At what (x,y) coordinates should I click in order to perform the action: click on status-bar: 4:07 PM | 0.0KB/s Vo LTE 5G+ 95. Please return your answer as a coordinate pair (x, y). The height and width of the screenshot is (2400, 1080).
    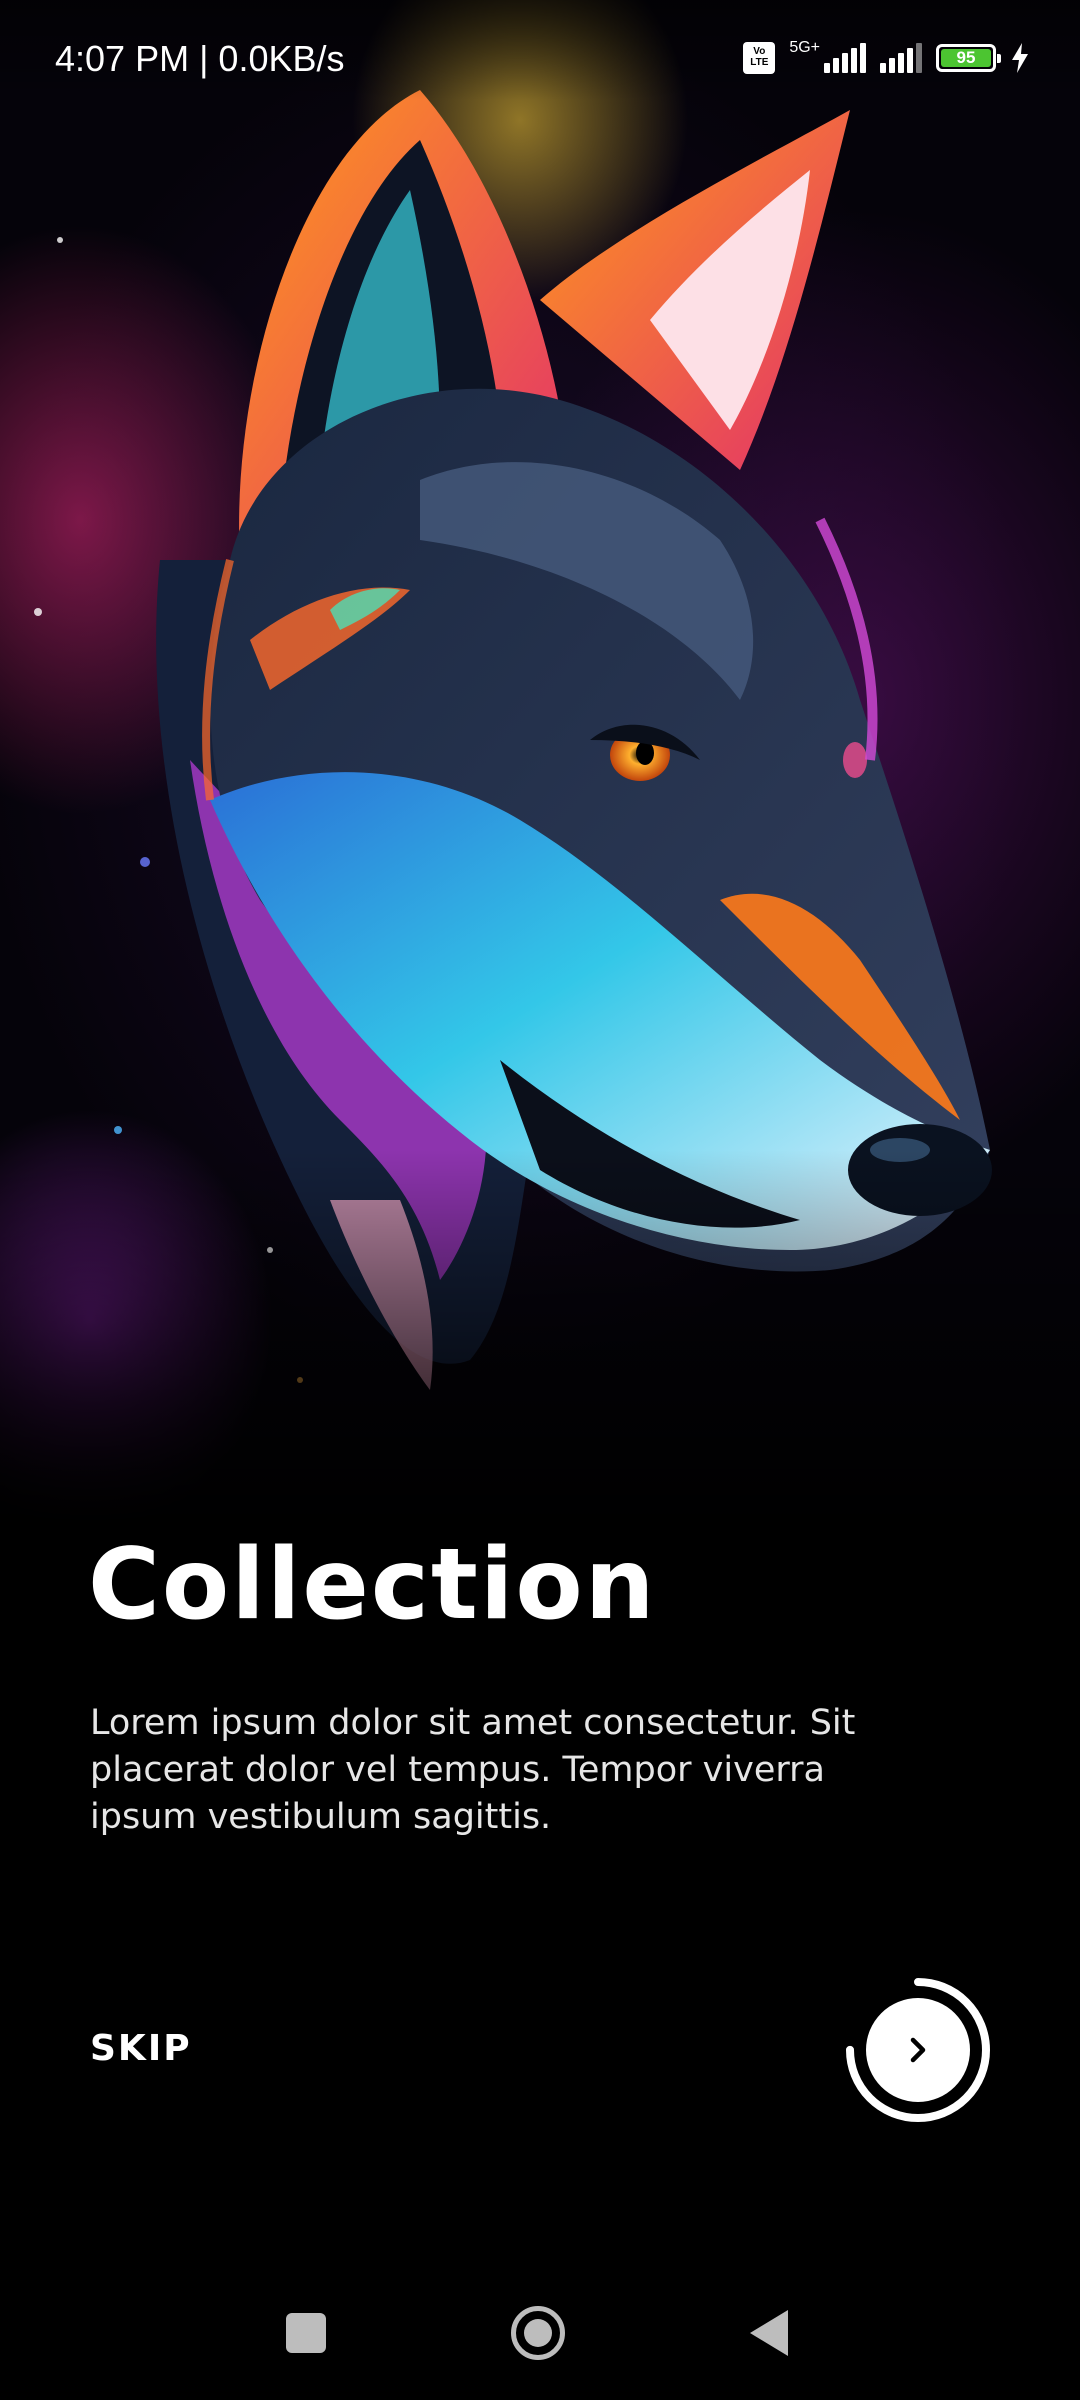
    Looking at the image, I should click on (540, 50).